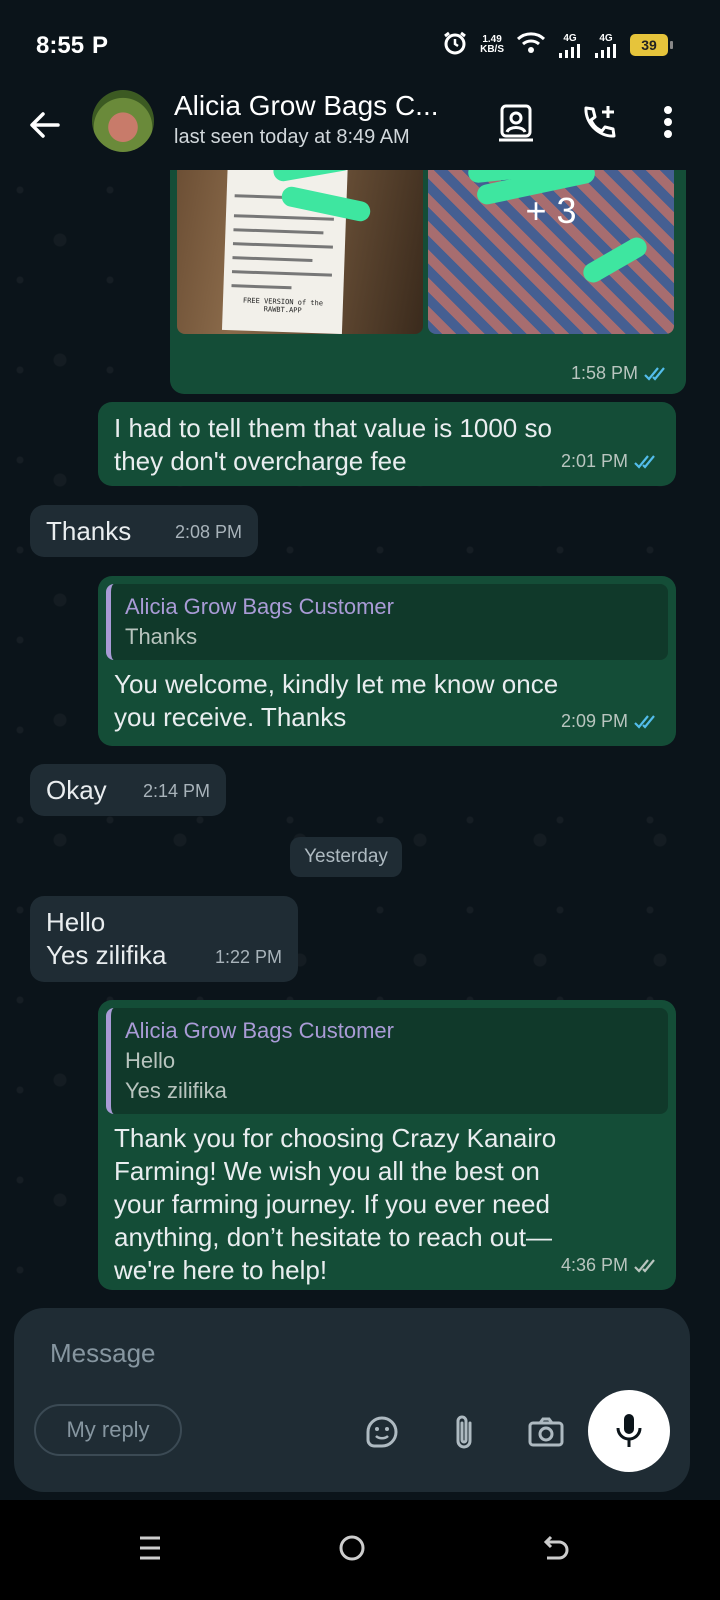 This screenshot has width=720, height=1600. I want to click on message-meta: 1:58 PM, so click(620, 373).